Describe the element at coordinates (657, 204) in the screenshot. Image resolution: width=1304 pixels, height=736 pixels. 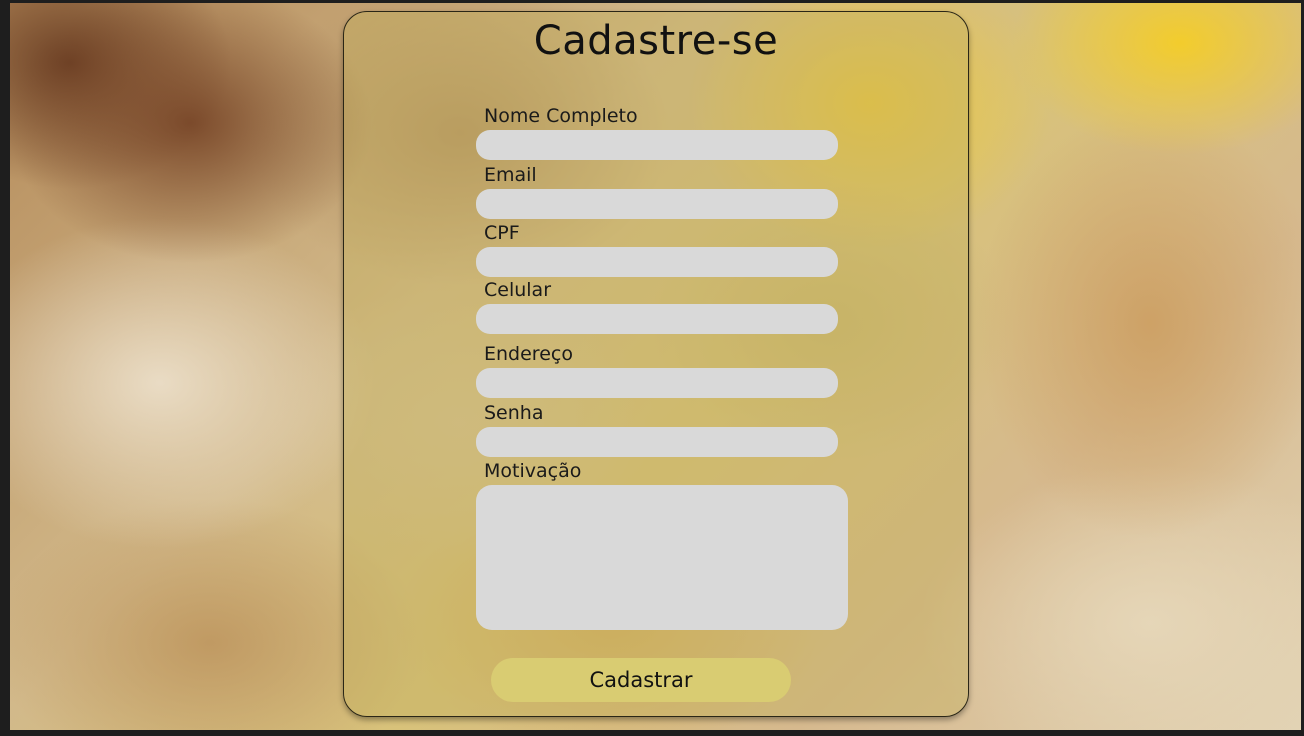
I see `email-input` at that location.